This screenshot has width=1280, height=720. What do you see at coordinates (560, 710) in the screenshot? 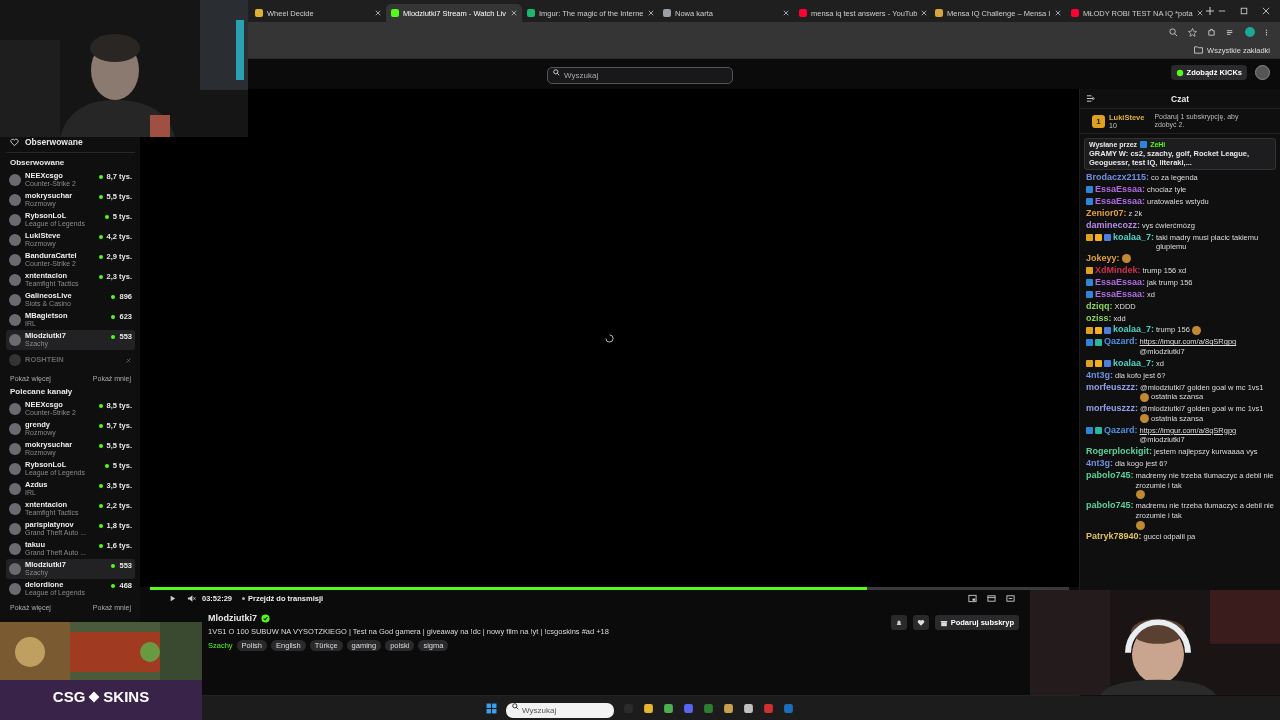
I see `taskbar-search-field: Wyszukaj` at bounding box center [560, 710].